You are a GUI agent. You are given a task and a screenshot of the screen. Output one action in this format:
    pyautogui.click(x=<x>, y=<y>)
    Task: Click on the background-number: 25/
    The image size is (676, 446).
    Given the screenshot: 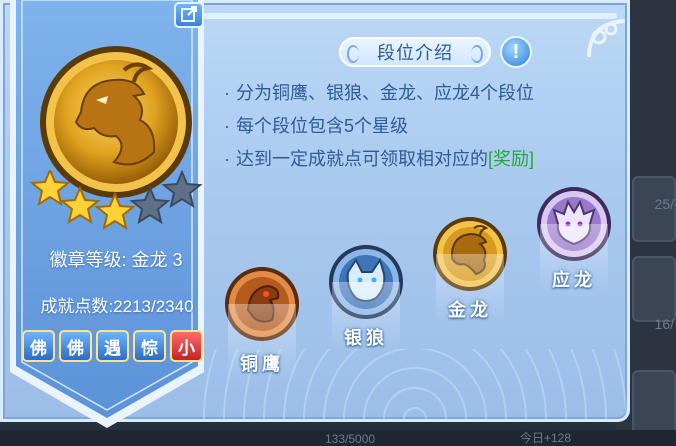 What is the action you would take?
    pyautogui.click(x=664, y=204)
    